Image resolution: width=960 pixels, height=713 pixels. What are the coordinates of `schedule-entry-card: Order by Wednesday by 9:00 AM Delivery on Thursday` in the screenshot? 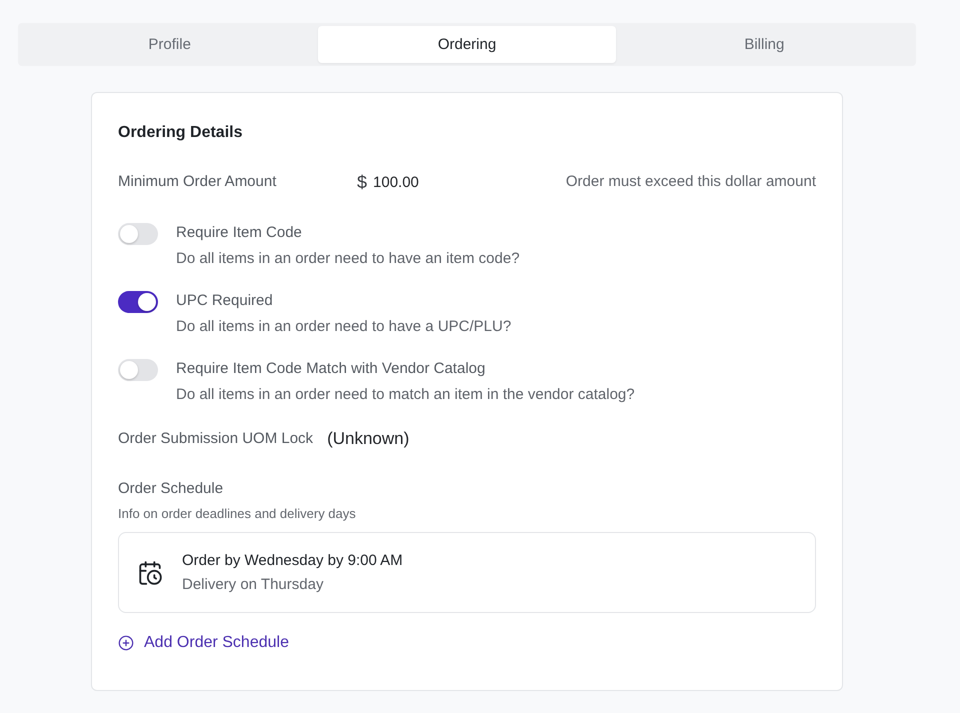 It's located at (467, 572).